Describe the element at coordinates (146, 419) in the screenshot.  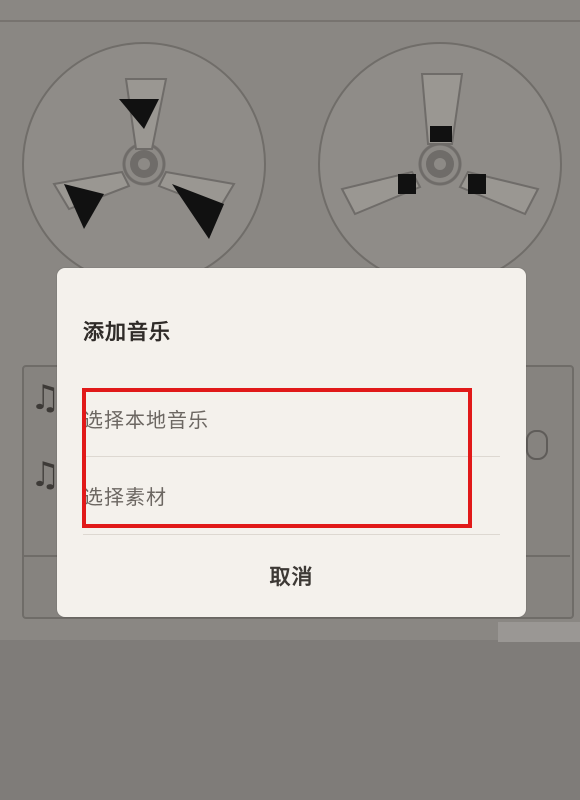
I see `option-label: 选择本地音乐` at that location.